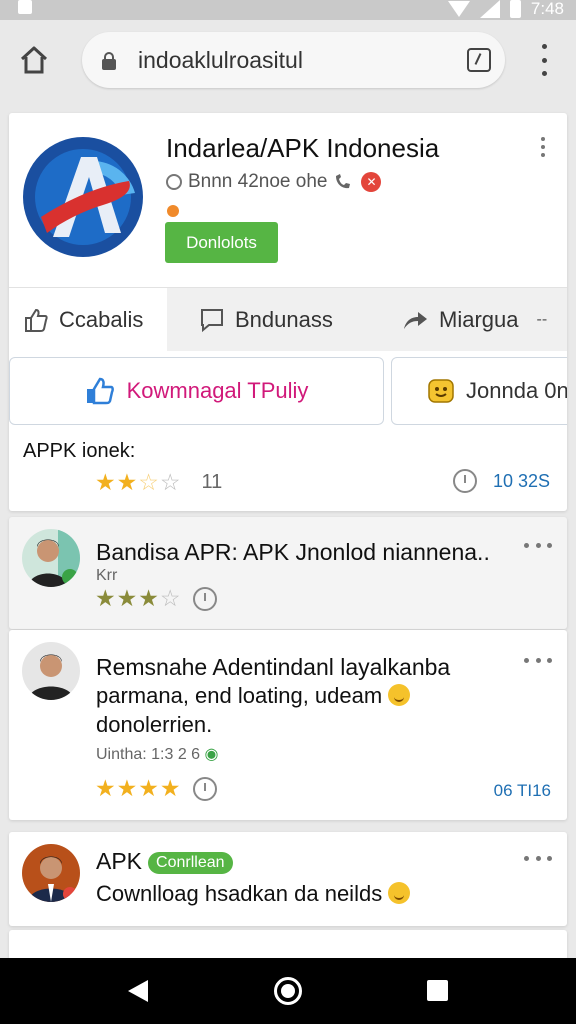  What do you see at coordinates (217, 390) in the screenshot?
I see `primary-action-label: Kowmnagal TPuliy` at bounding box center [217, 390].